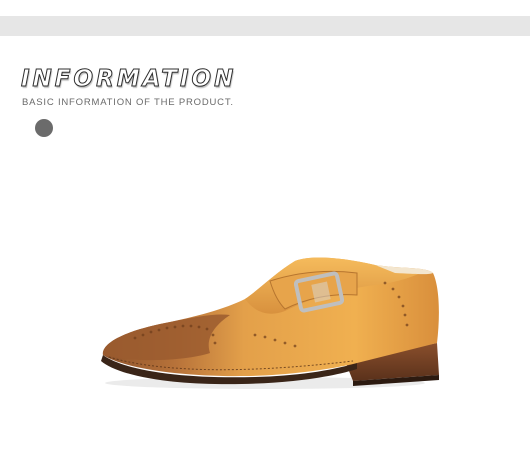 This screenshot has width=530, height=467. What do you see at coordinates (128, 79) in the screenshot?
I see `section-title: INFORMATION` at bounding box center [128, 79].